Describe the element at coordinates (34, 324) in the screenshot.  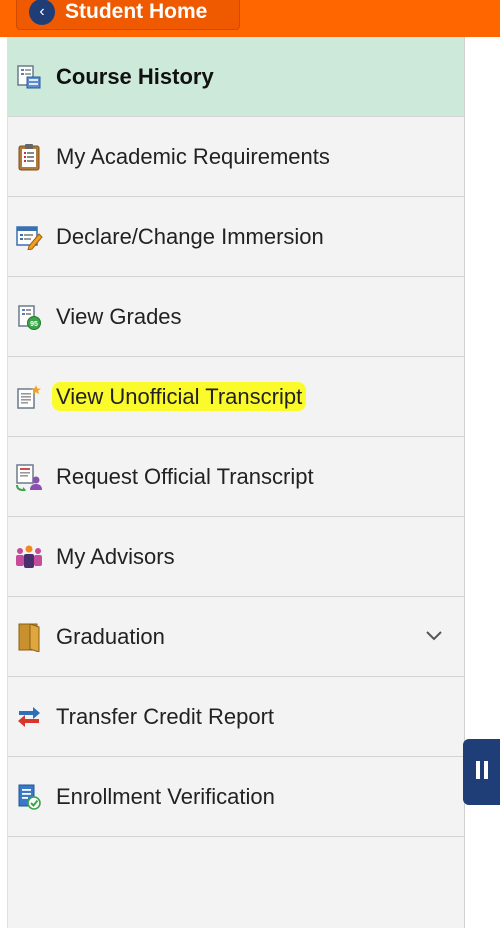
I see `svg-text: 95` at that location.